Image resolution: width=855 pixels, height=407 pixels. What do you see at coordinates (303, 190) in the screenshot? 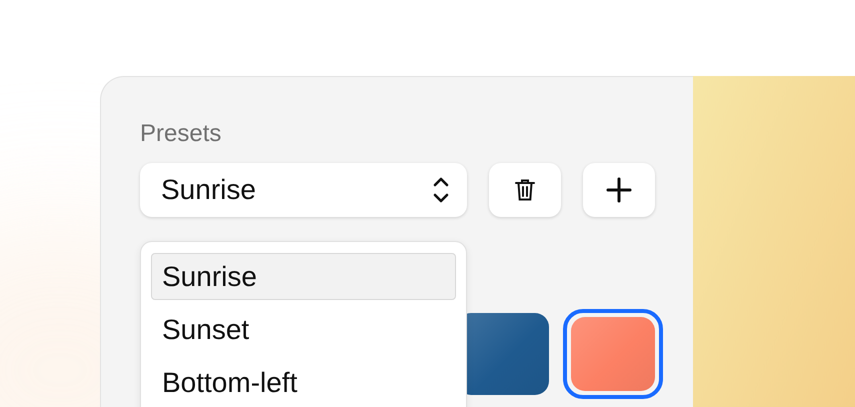
I see `preset-select: Sunrise` at bounding box center [303, 190].